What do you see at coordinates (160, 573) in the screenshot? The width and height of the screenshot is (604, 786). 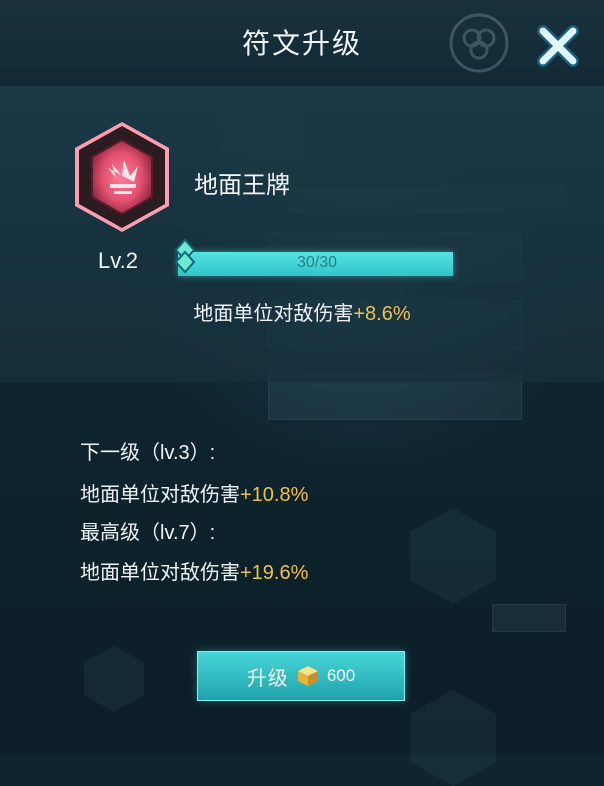 I see `max-level-effect-label: 地面单位对敌伤害` at bounding box center [160, 573].